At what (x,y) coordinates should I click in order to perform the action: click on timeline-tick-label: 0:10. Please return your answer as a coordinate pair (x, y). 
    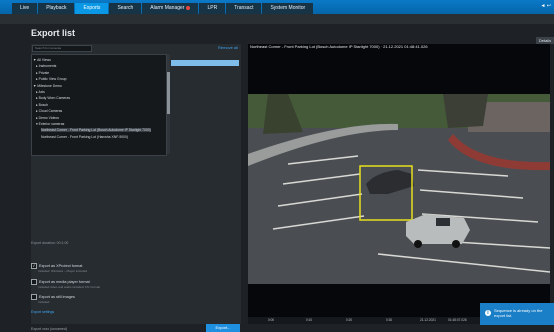
    Looking at the image, I should click on (309, 320).